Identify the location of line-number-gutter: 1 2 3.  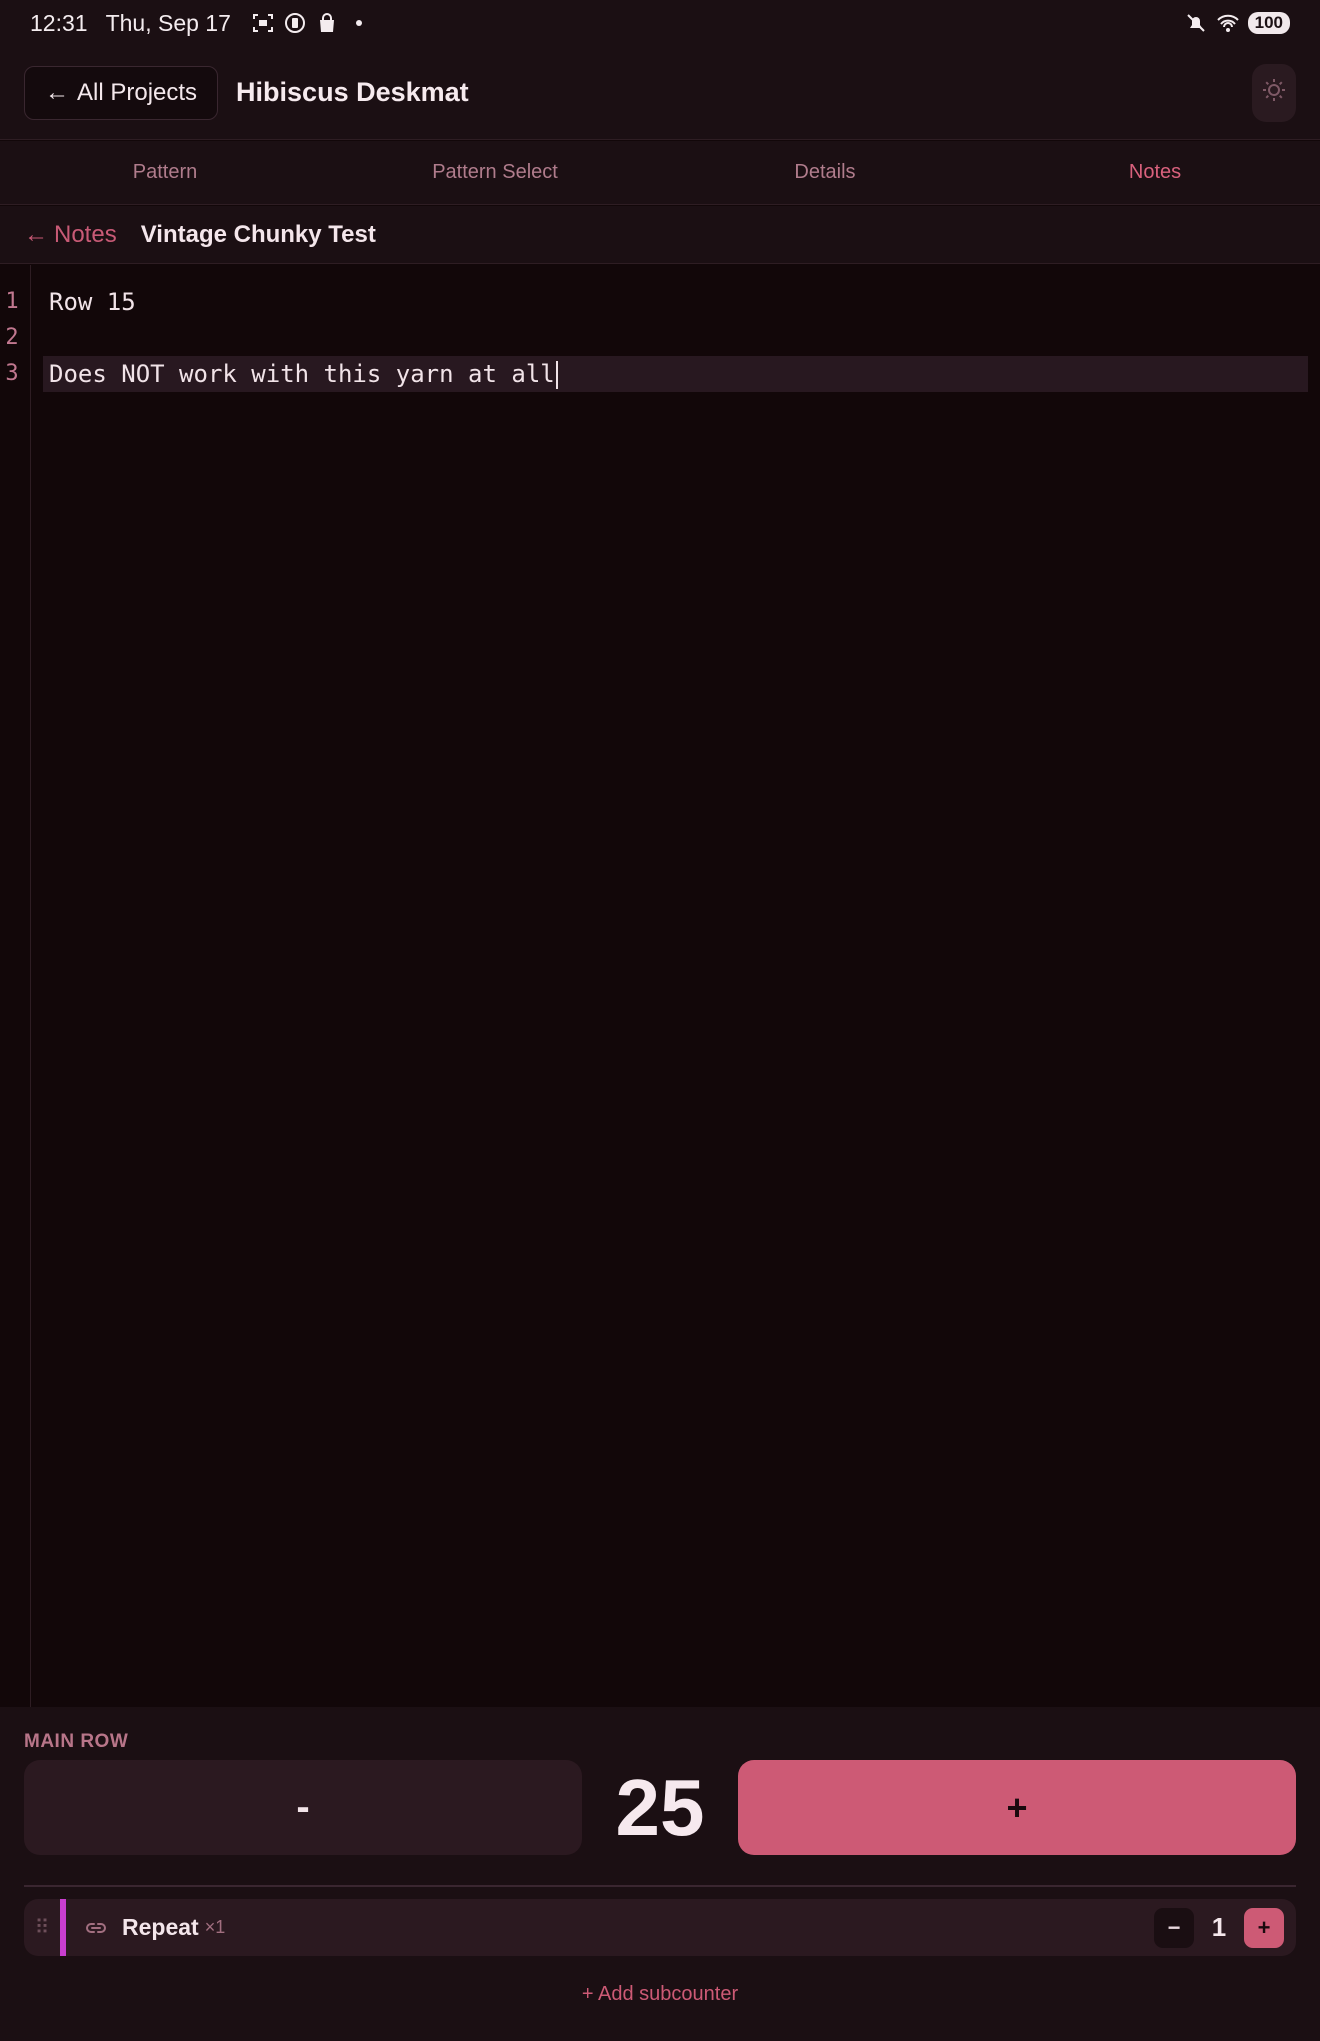
(15, 986).